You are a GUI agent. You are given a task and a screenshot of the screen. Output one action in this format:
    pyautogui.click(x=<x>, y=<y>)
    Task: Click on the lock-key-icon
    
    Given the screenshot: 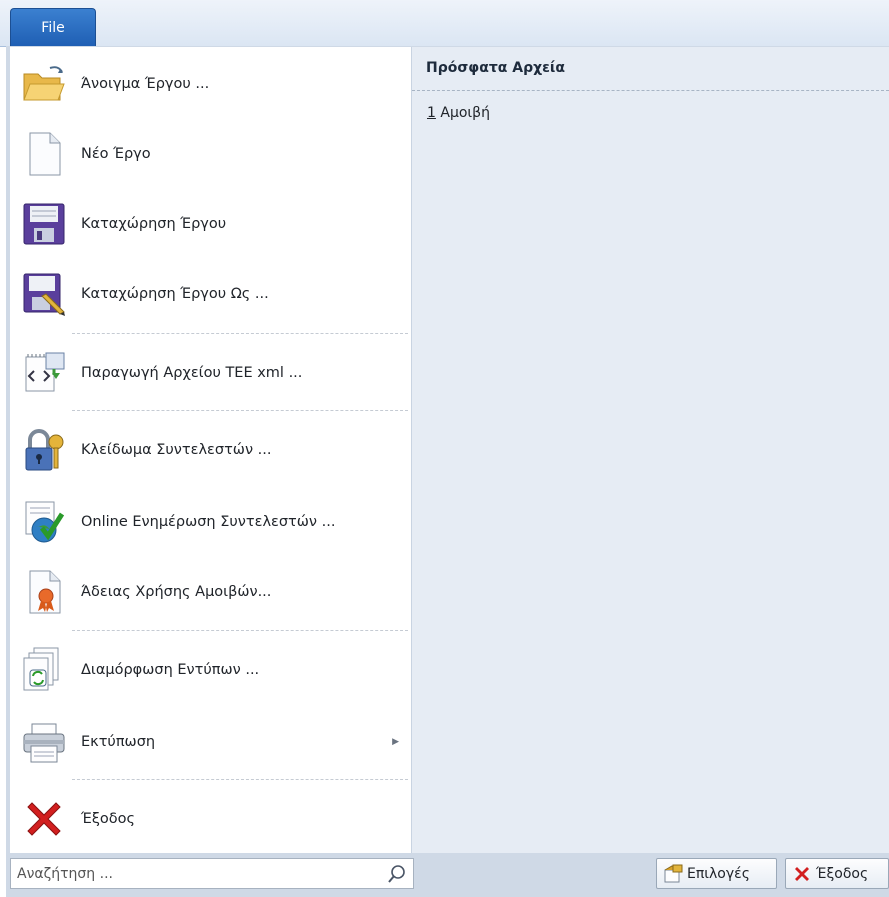 What is the action you would take?
    pyautogui.click(x=44, y=450)
    